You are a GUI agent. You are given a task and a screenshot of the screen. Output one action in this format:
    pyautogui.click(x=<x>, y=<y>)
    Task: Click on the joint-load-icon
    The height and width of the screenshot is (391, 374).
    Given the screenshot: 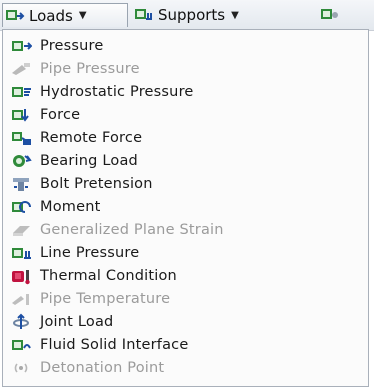 What is the action you would take?
    pyautogui.click(x=21, y=321)
    